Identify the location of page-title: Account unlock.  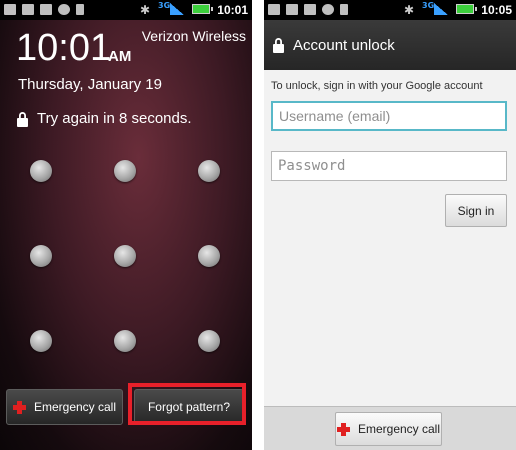
(344, 45).